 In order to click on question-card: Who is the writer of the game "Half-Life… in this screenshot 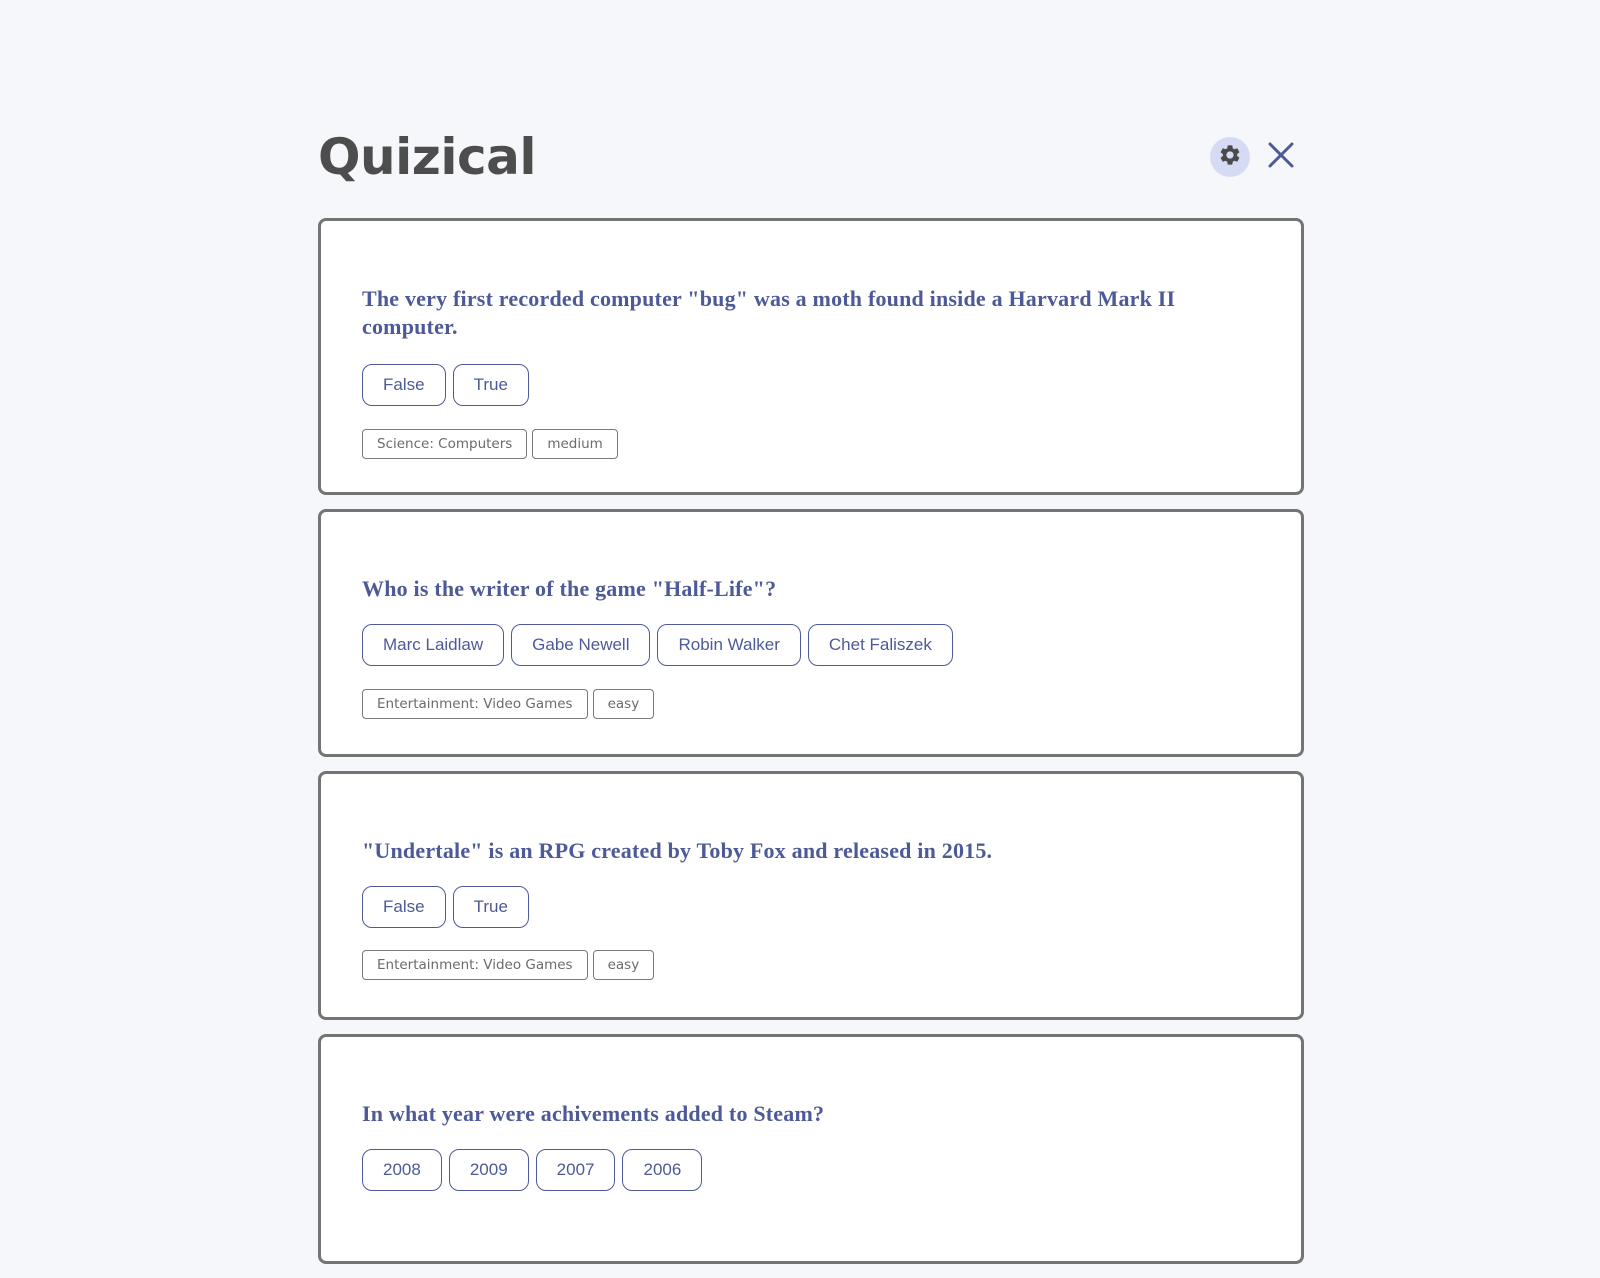, I will do `click(811, 633)`.